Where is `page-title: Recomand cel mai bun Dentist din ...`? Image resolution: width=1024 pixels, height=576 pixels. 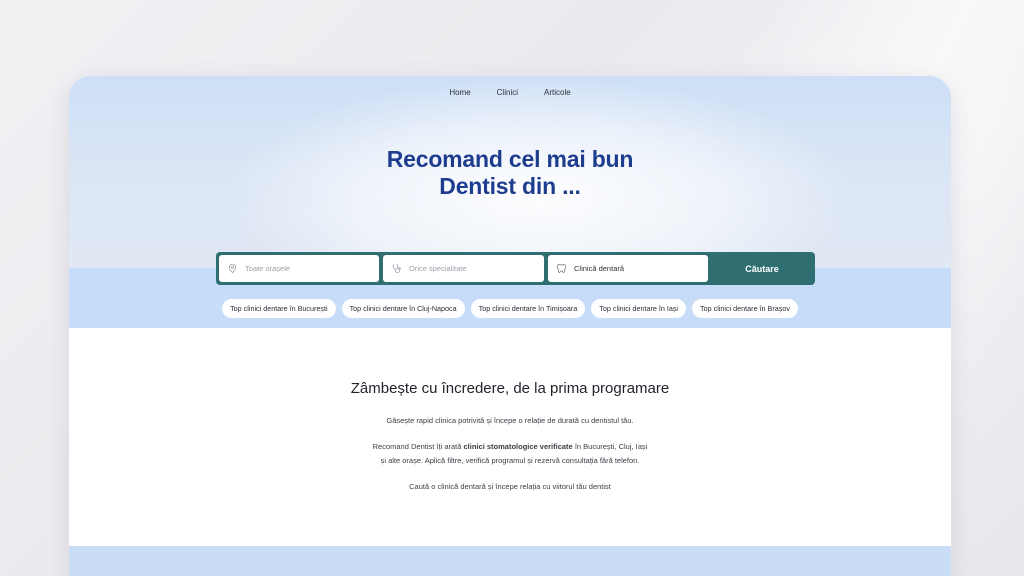 page-title: Recomand cel mai bun Dentist din ... is located at coordinates (510, 173).